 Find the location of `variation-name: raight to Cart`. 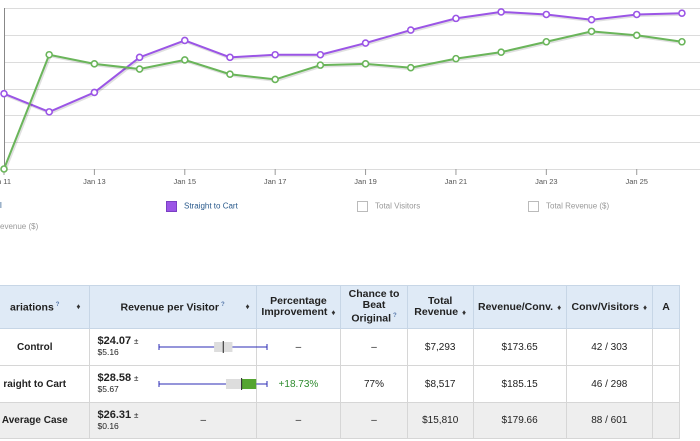

variation-name: raight to Cart is located at coordinates (45, 384).